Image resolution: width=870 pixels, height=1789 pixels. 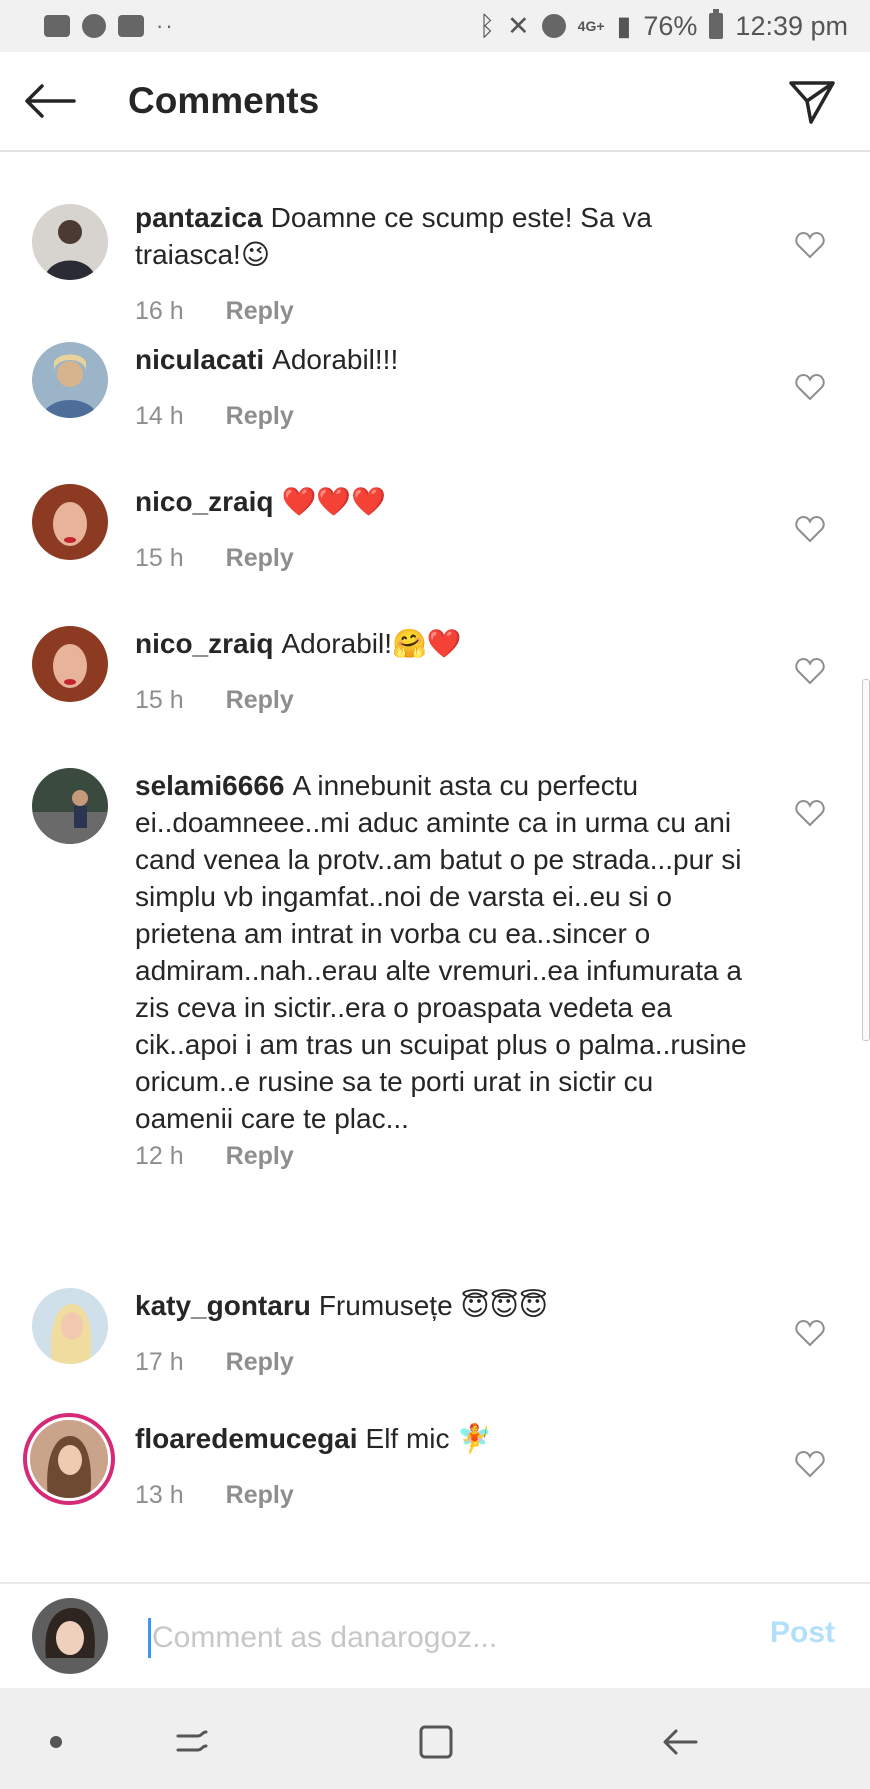 What do you see at coordinates (445, 359) in the screenshot?
I see `comment-body: niculacati Adorabil!!!` at bounding box center [445, 359].